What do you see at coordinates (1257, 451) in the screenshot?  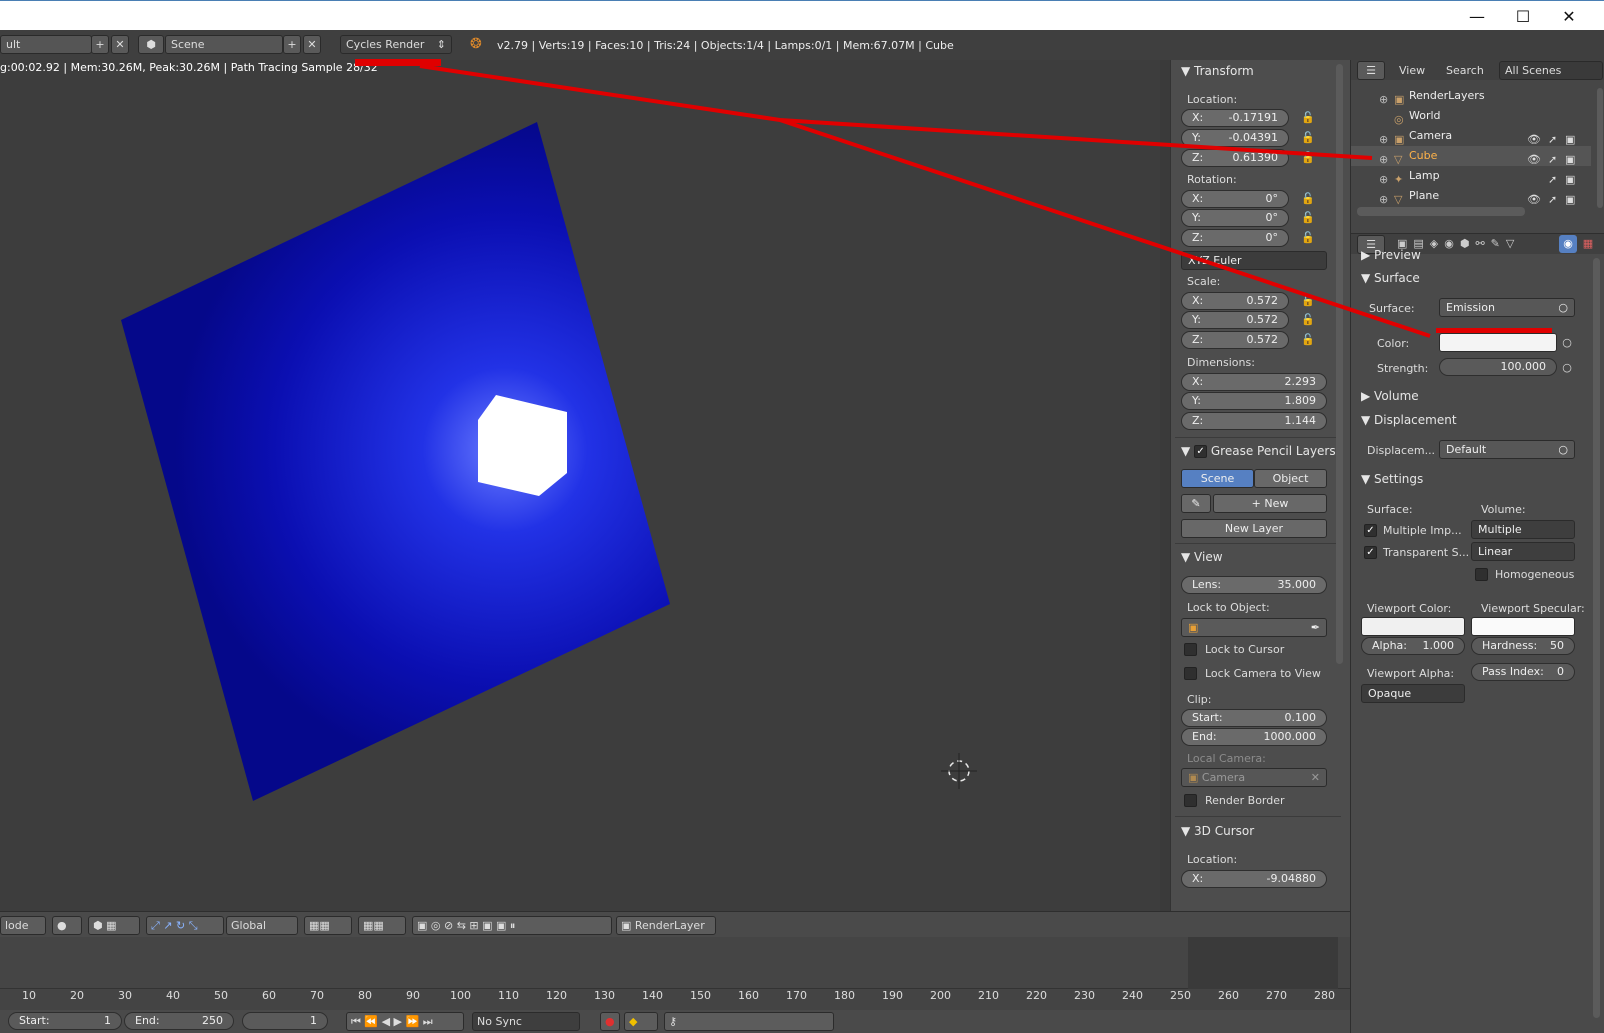 I see `grease-pencil-header: ▼ ✓ Grease Pencil Layers` at bounding box center [1257, 451].